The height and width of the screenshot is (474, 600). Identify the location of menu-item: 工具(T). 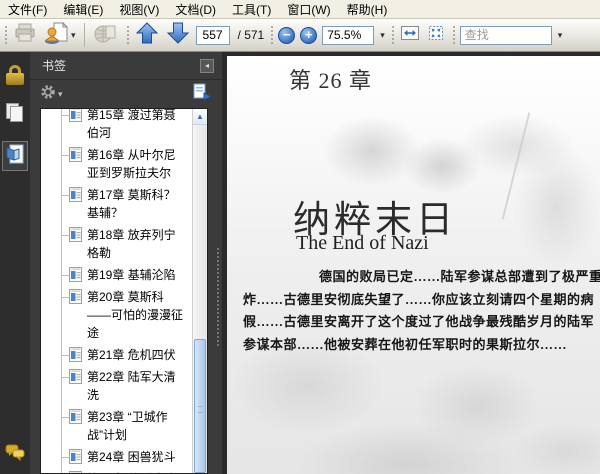
(251, 10).